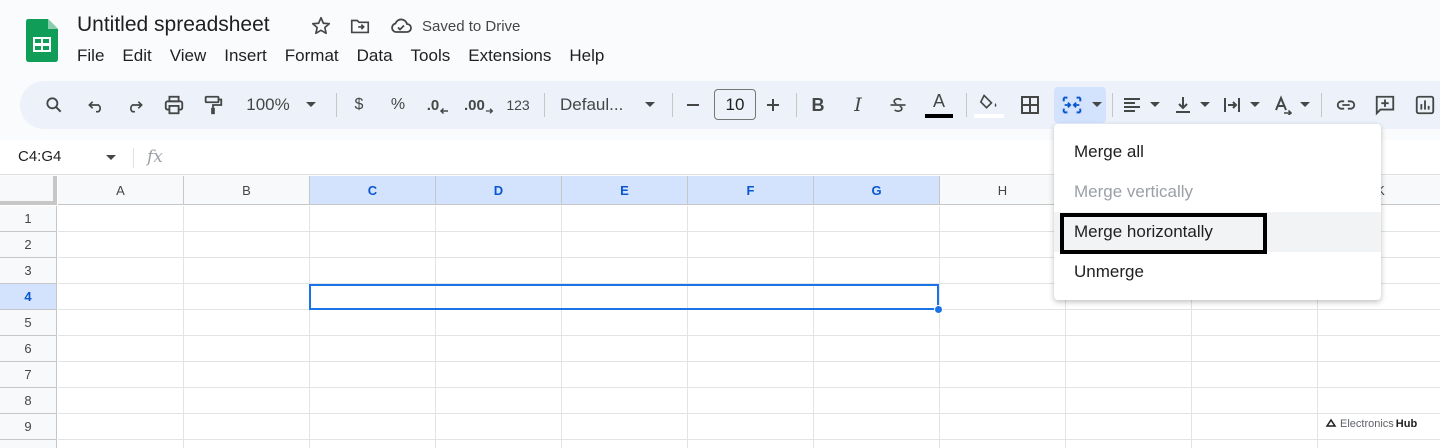 Image resolution: width=1440 pixels, height=448 pixels. Describe the element at coordinates (121, 271) in the screenshot. I see `cell-a3` at that location.